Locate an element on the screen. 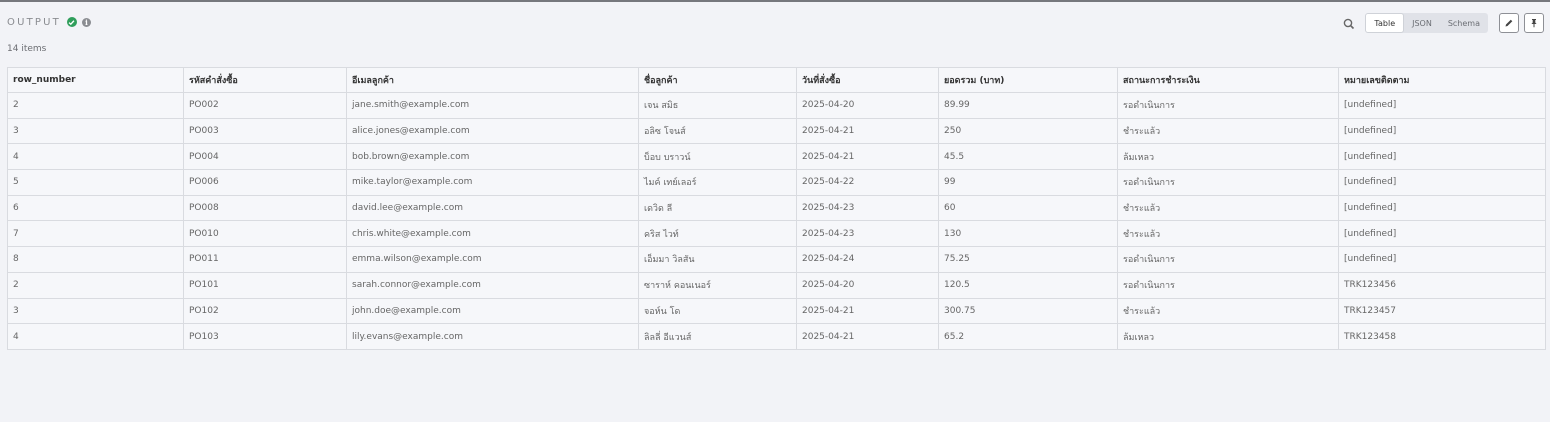  table-cell: 5 is located at coordinates (95, 182).